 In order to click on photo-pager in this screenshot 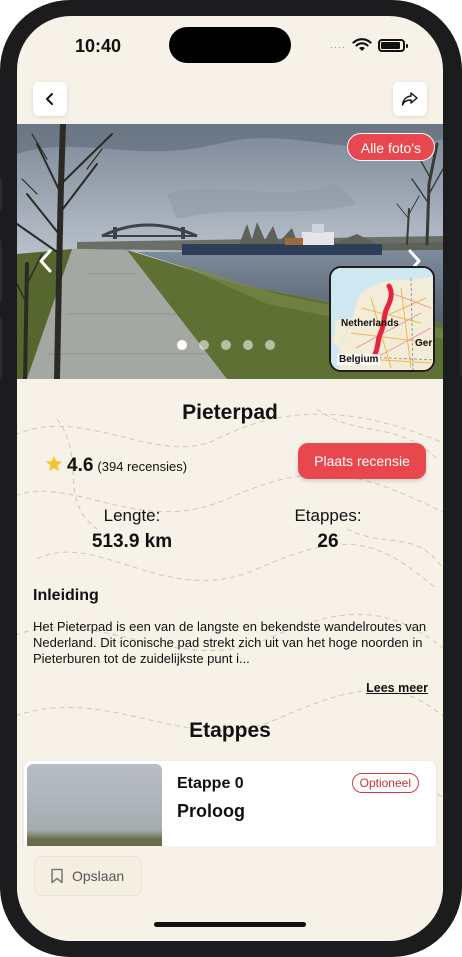, I will do `click(226, 345)`.